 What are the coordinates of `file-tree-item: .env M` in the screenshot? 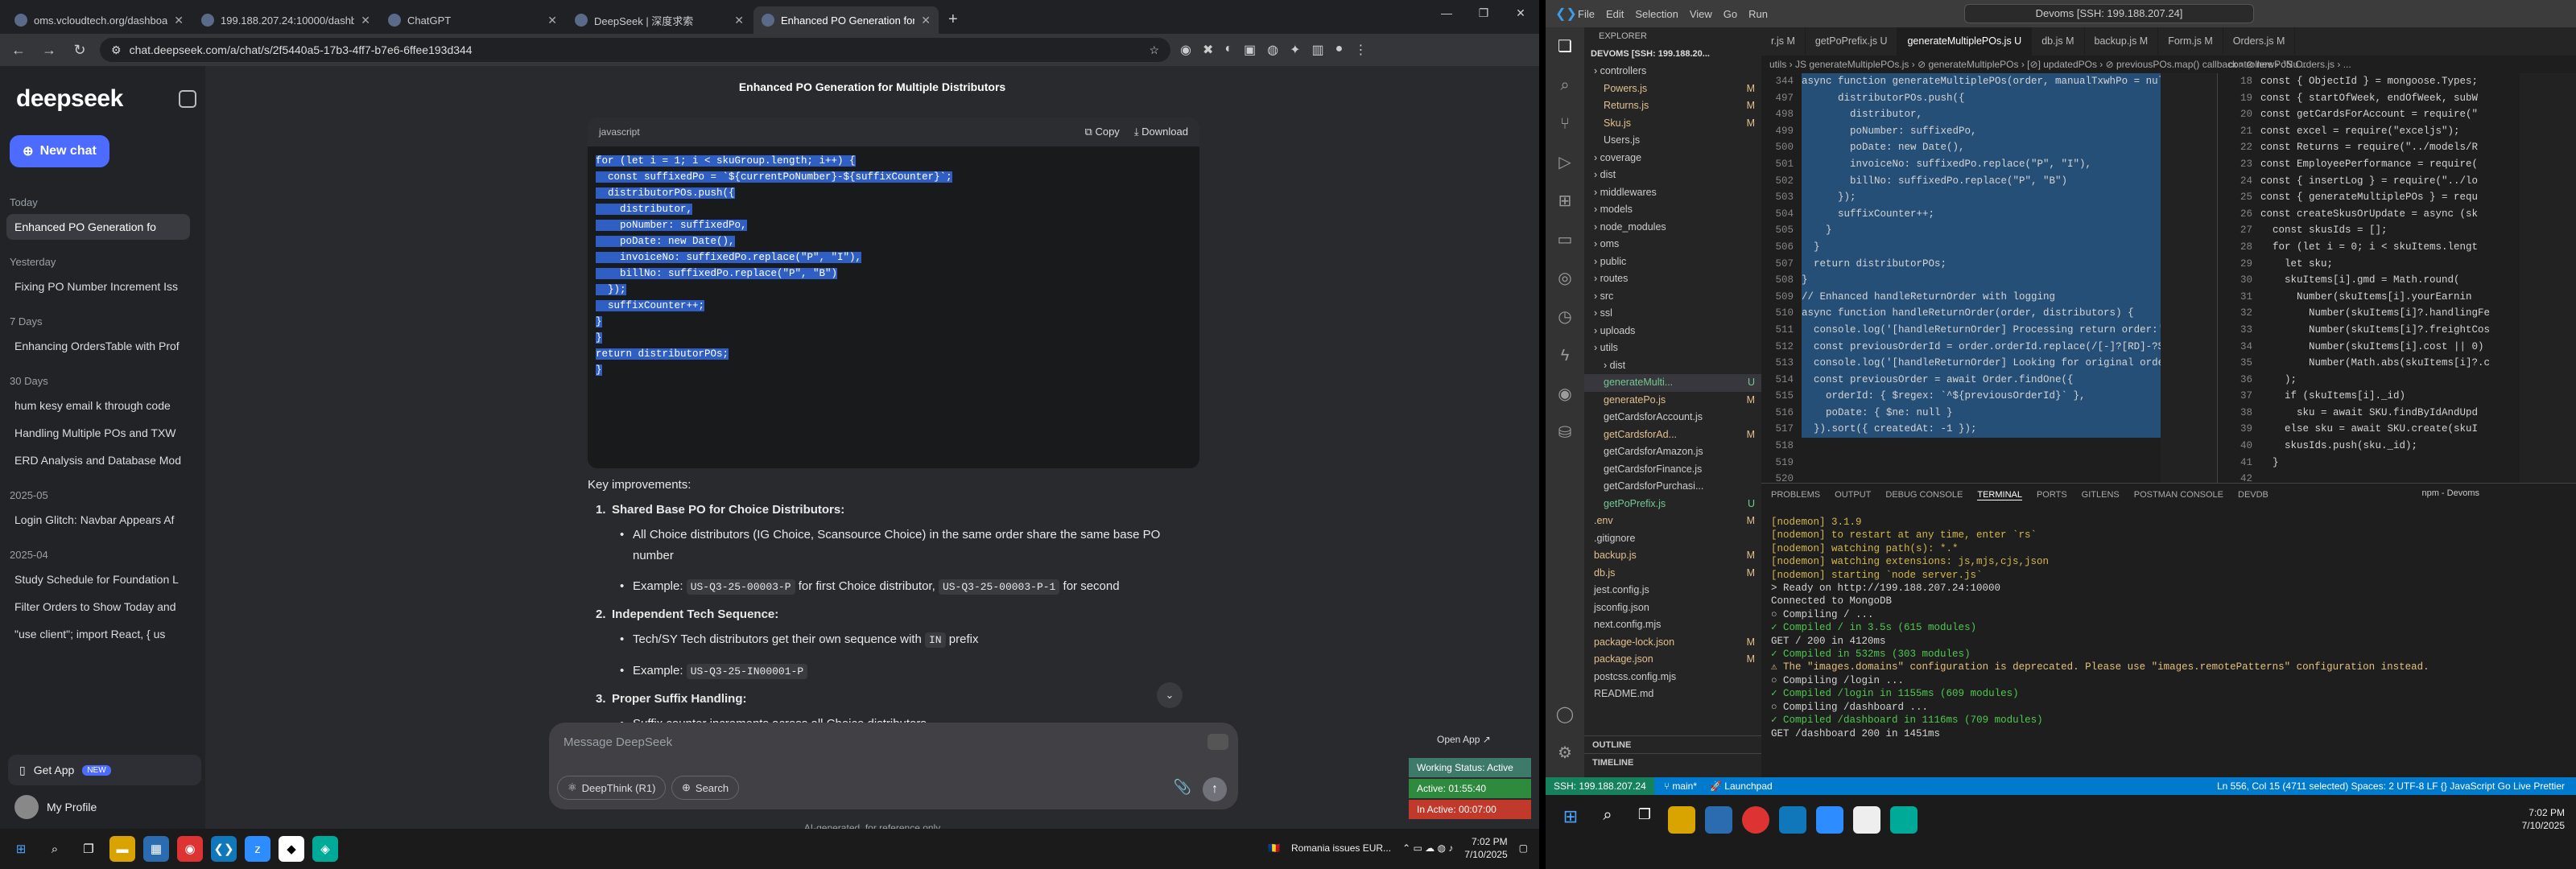 It's located at (1672, 521).